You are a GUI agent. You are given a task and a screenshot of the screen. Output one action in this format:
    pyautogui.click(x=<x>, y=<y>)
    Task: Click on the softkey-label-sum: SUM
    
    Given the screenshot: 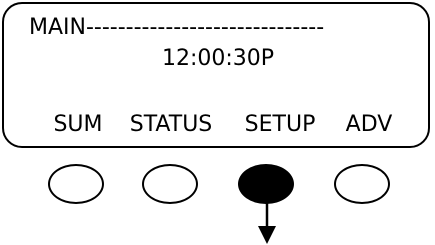 What is the action you would take?
    pyautogui.click(x=78, y=124)
    